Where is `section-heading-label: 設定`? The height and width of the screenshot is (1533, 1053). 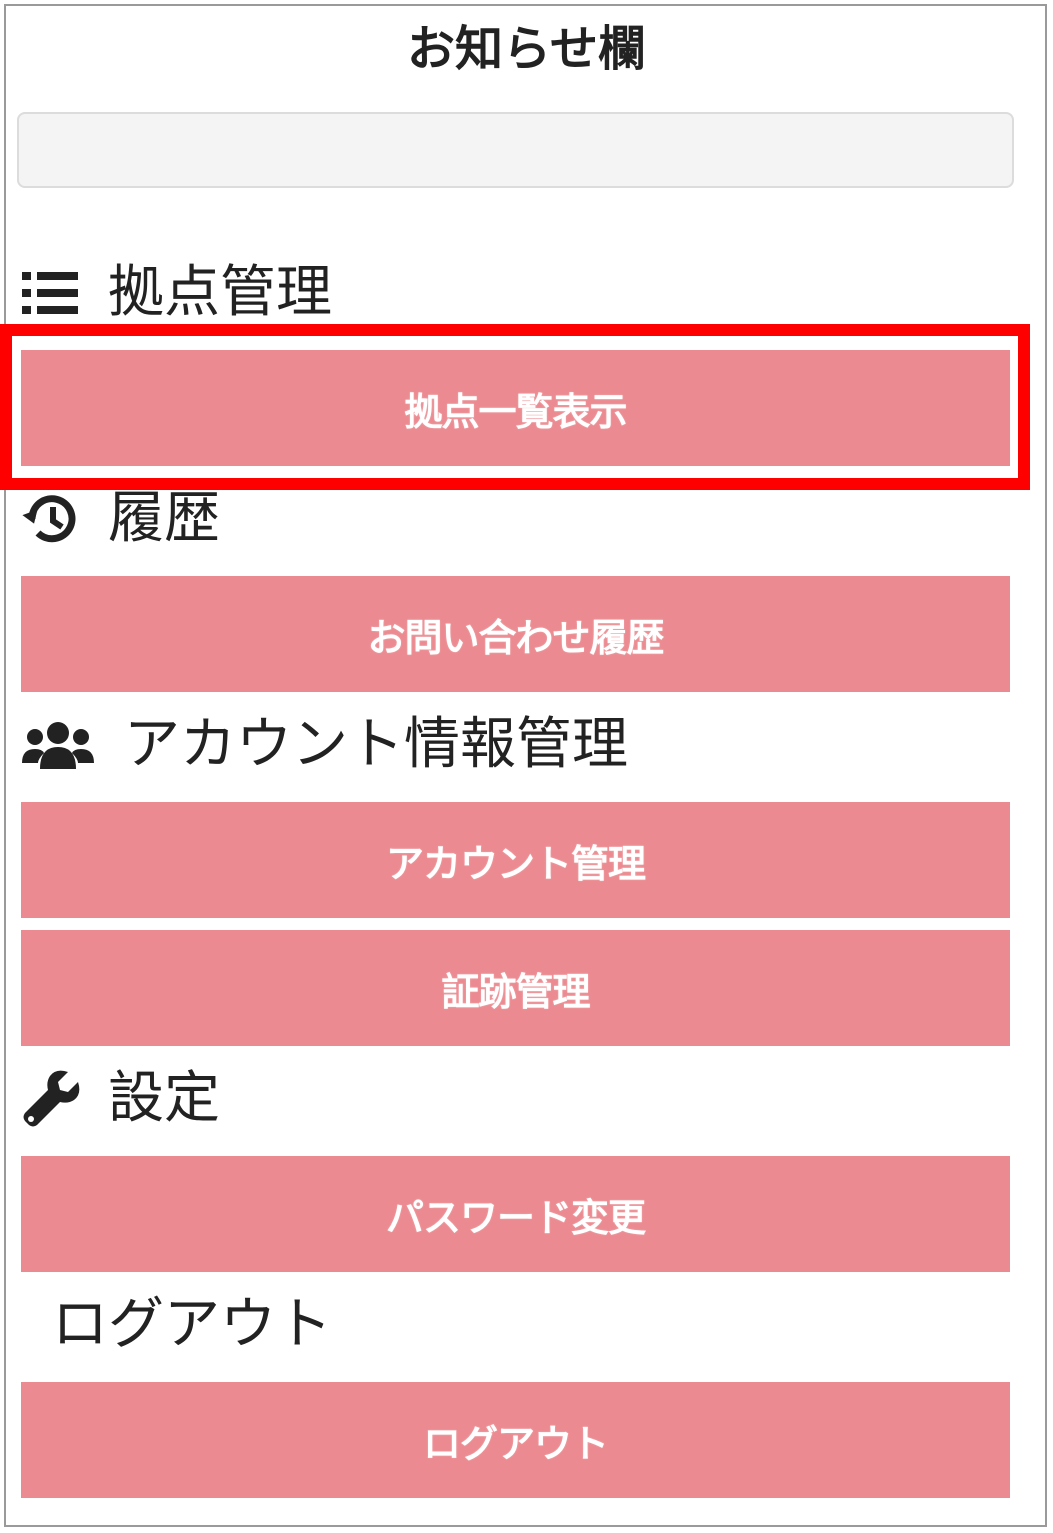 section-heading-label: 設定 is located at coordinates (164, 1098).